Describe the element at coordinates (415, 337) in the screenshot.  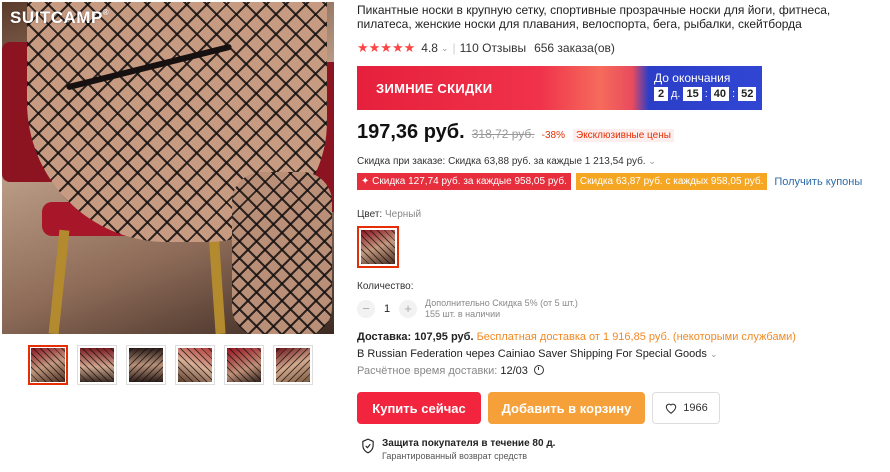
I see `shipping-cost: Доставка: 107,95 руб.` at that location.